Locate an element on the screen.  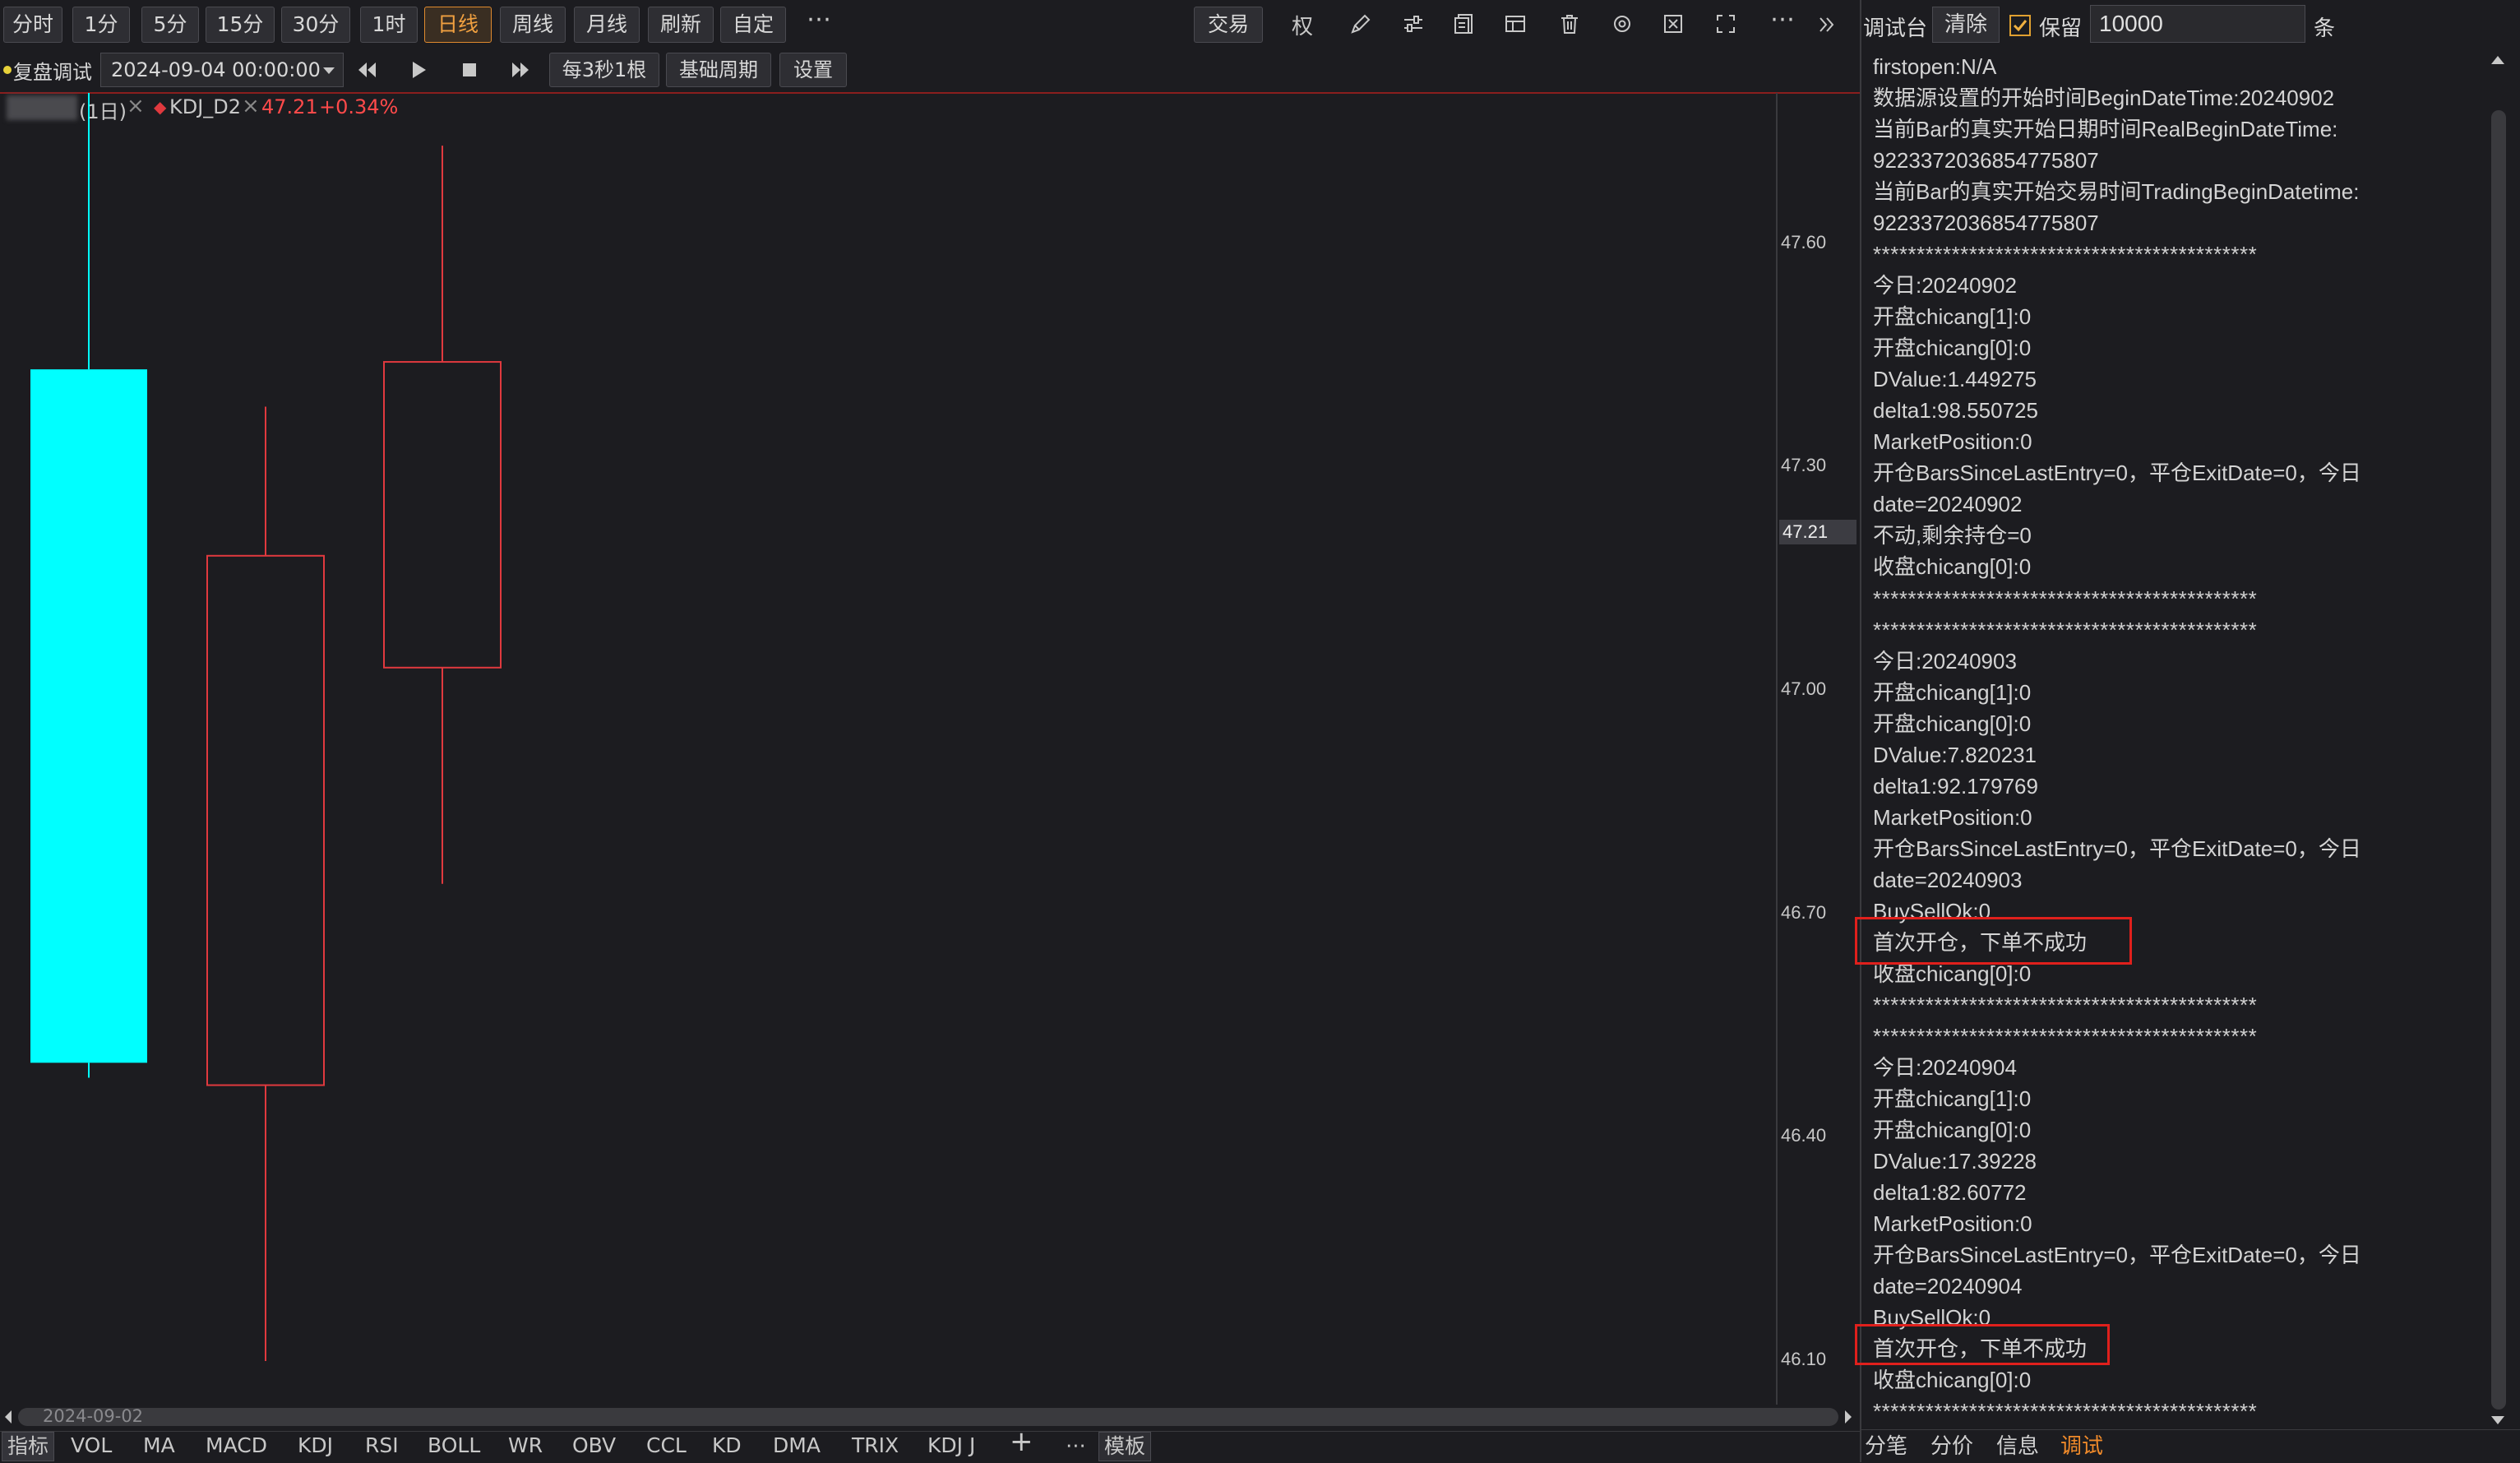
period-button-fenshi: 分时 is located at coordinates (32, 25).